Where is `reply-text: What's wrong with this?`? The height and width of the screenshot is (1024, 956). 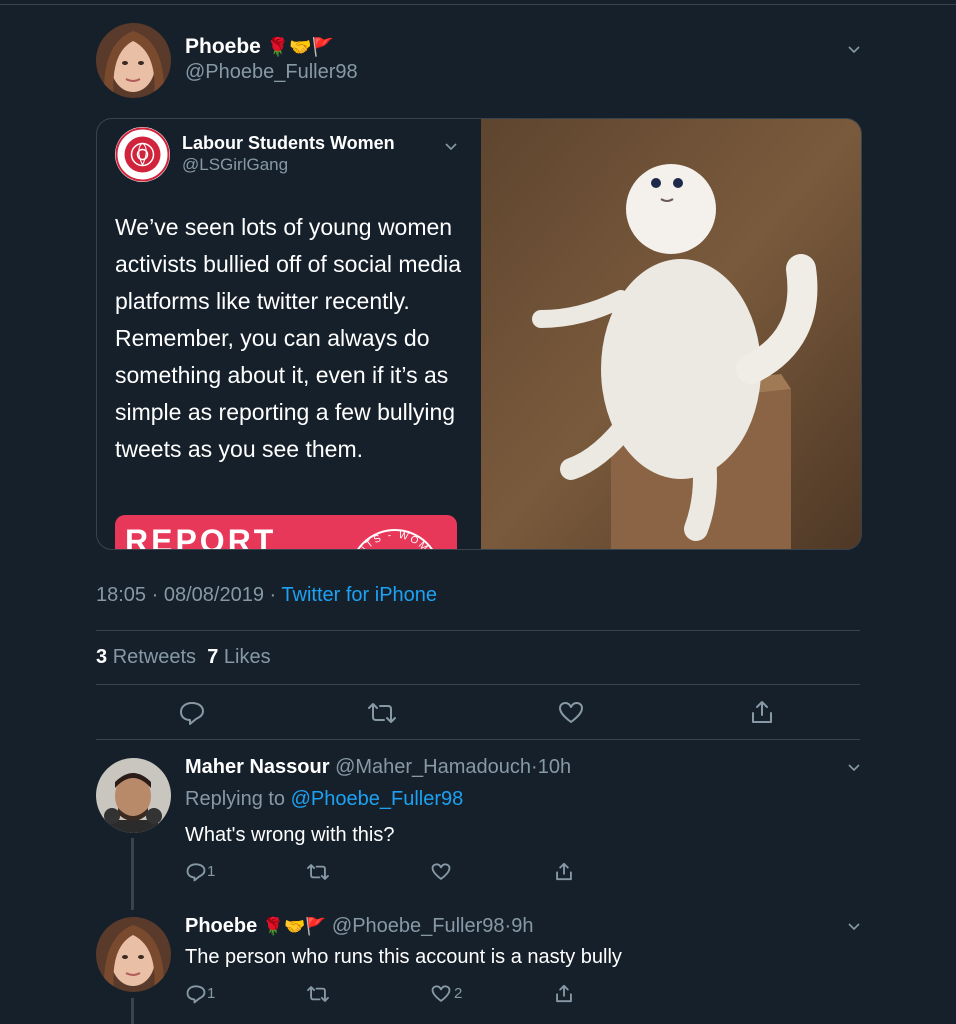
reply-text: What's wrong with this? is located at coordinates (290, 835).